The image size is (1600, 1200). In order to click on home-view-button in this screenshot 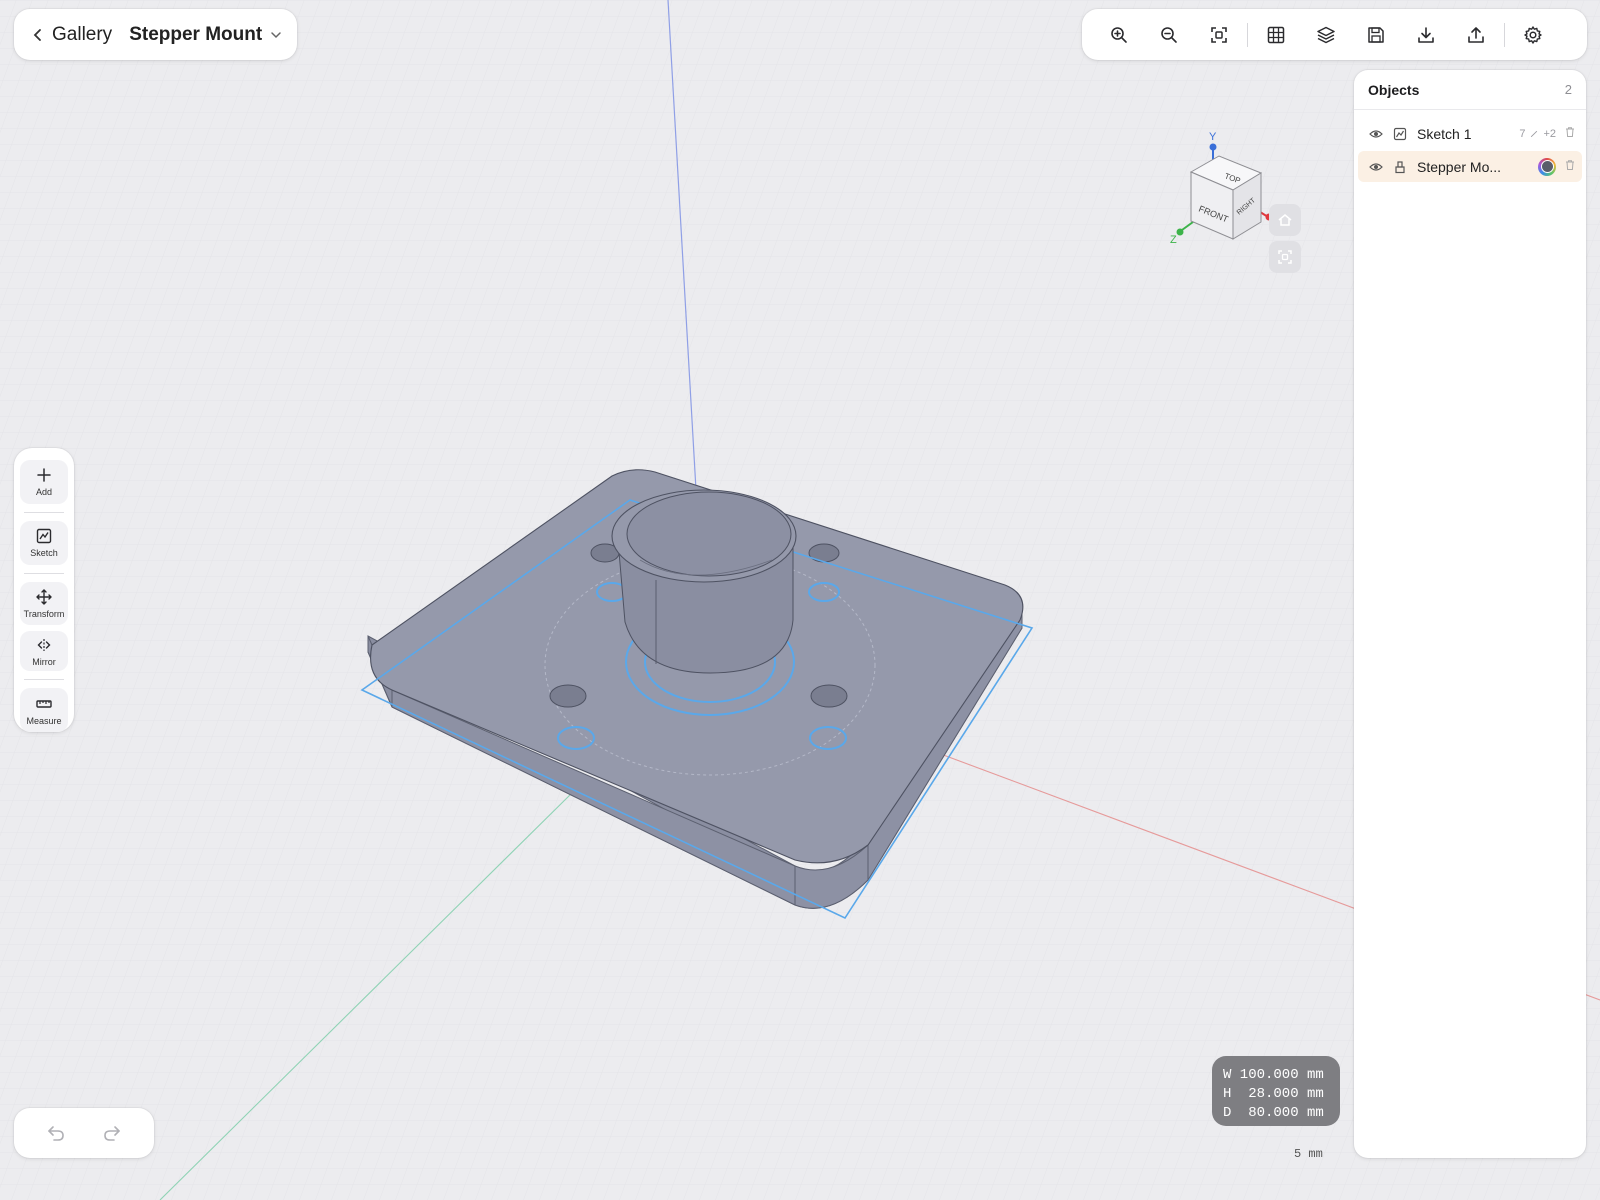, I will do `click(1285, 220)`.